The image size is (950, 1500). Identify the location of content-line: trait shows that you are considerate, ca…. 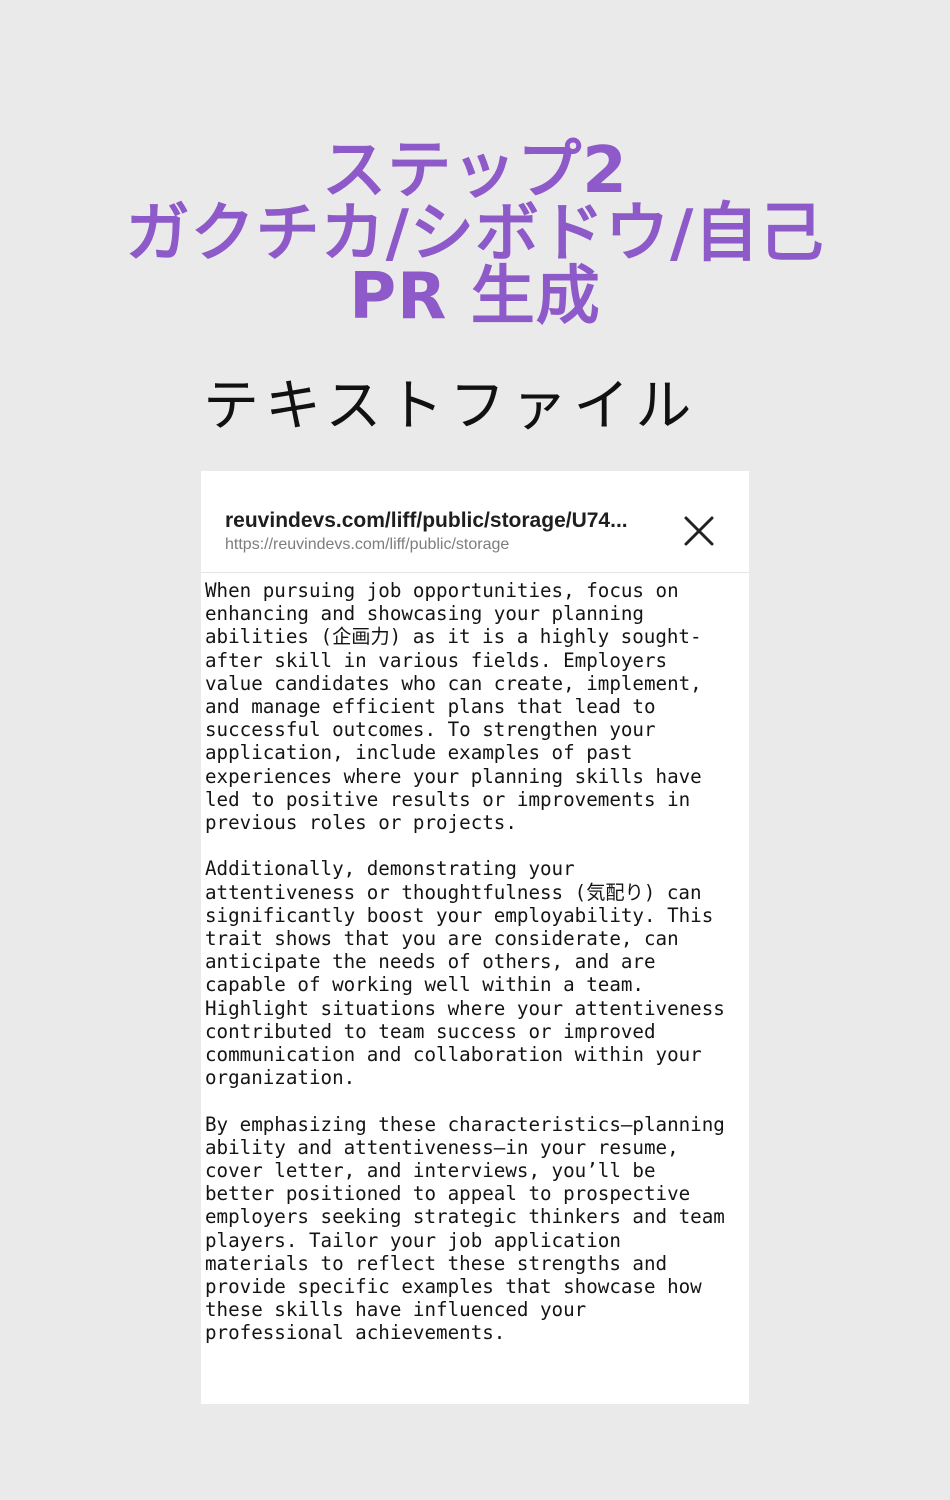
(442, 939).